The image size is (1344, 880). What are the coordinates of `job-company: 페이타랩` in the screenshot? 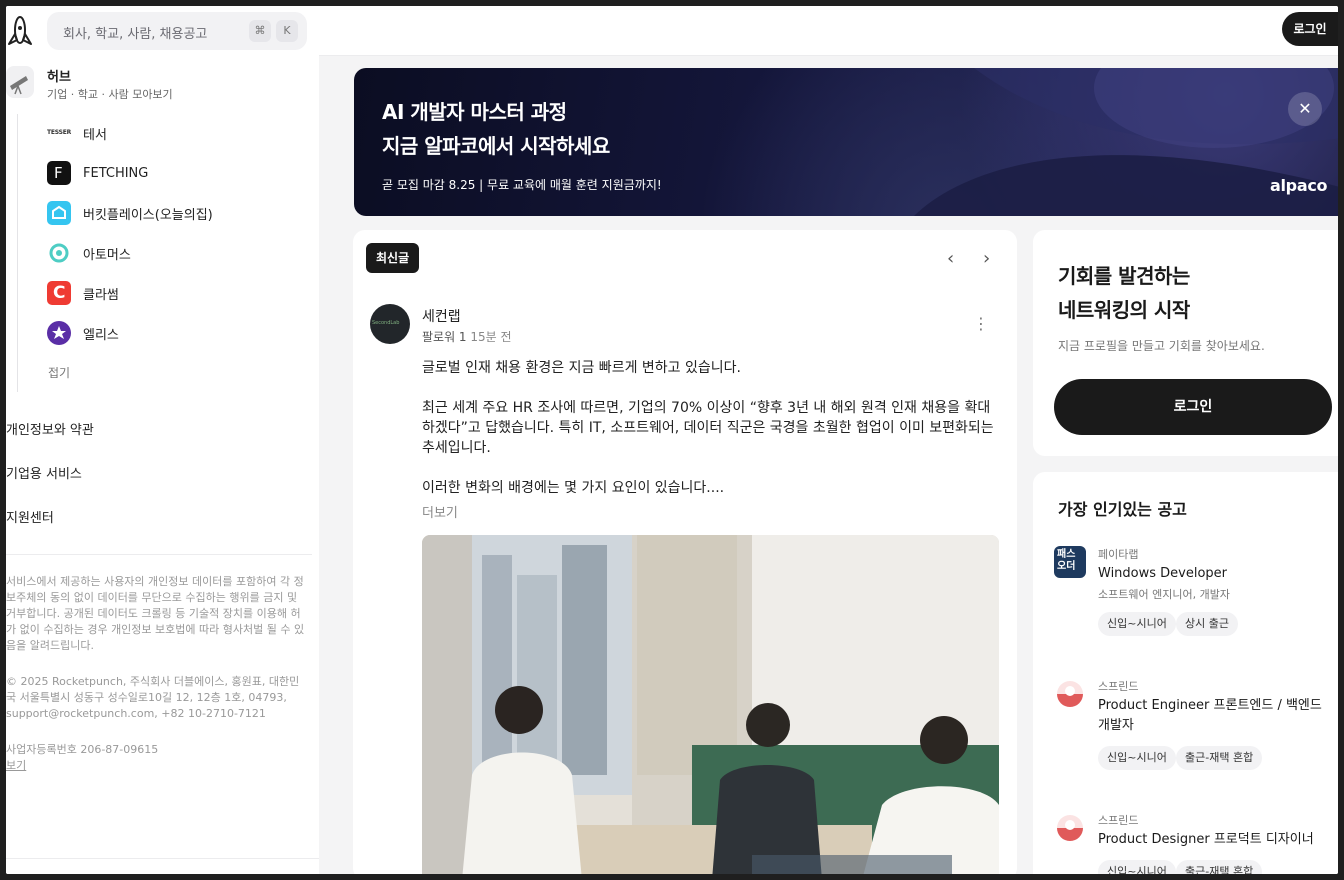 It's located at (1118, 554).